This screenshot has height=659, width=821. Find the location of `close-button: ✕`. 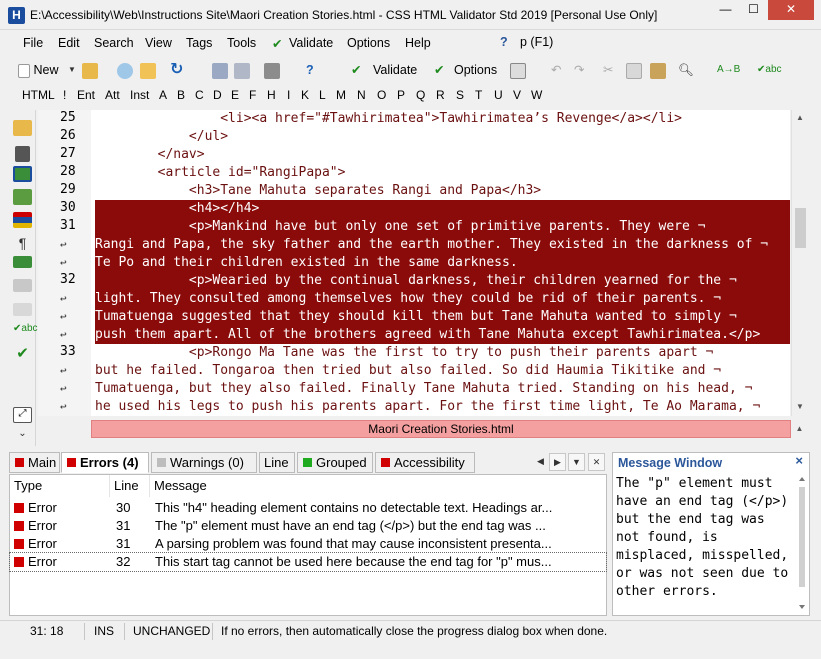

close-button: ✕ is located at coordinates (791, 10).